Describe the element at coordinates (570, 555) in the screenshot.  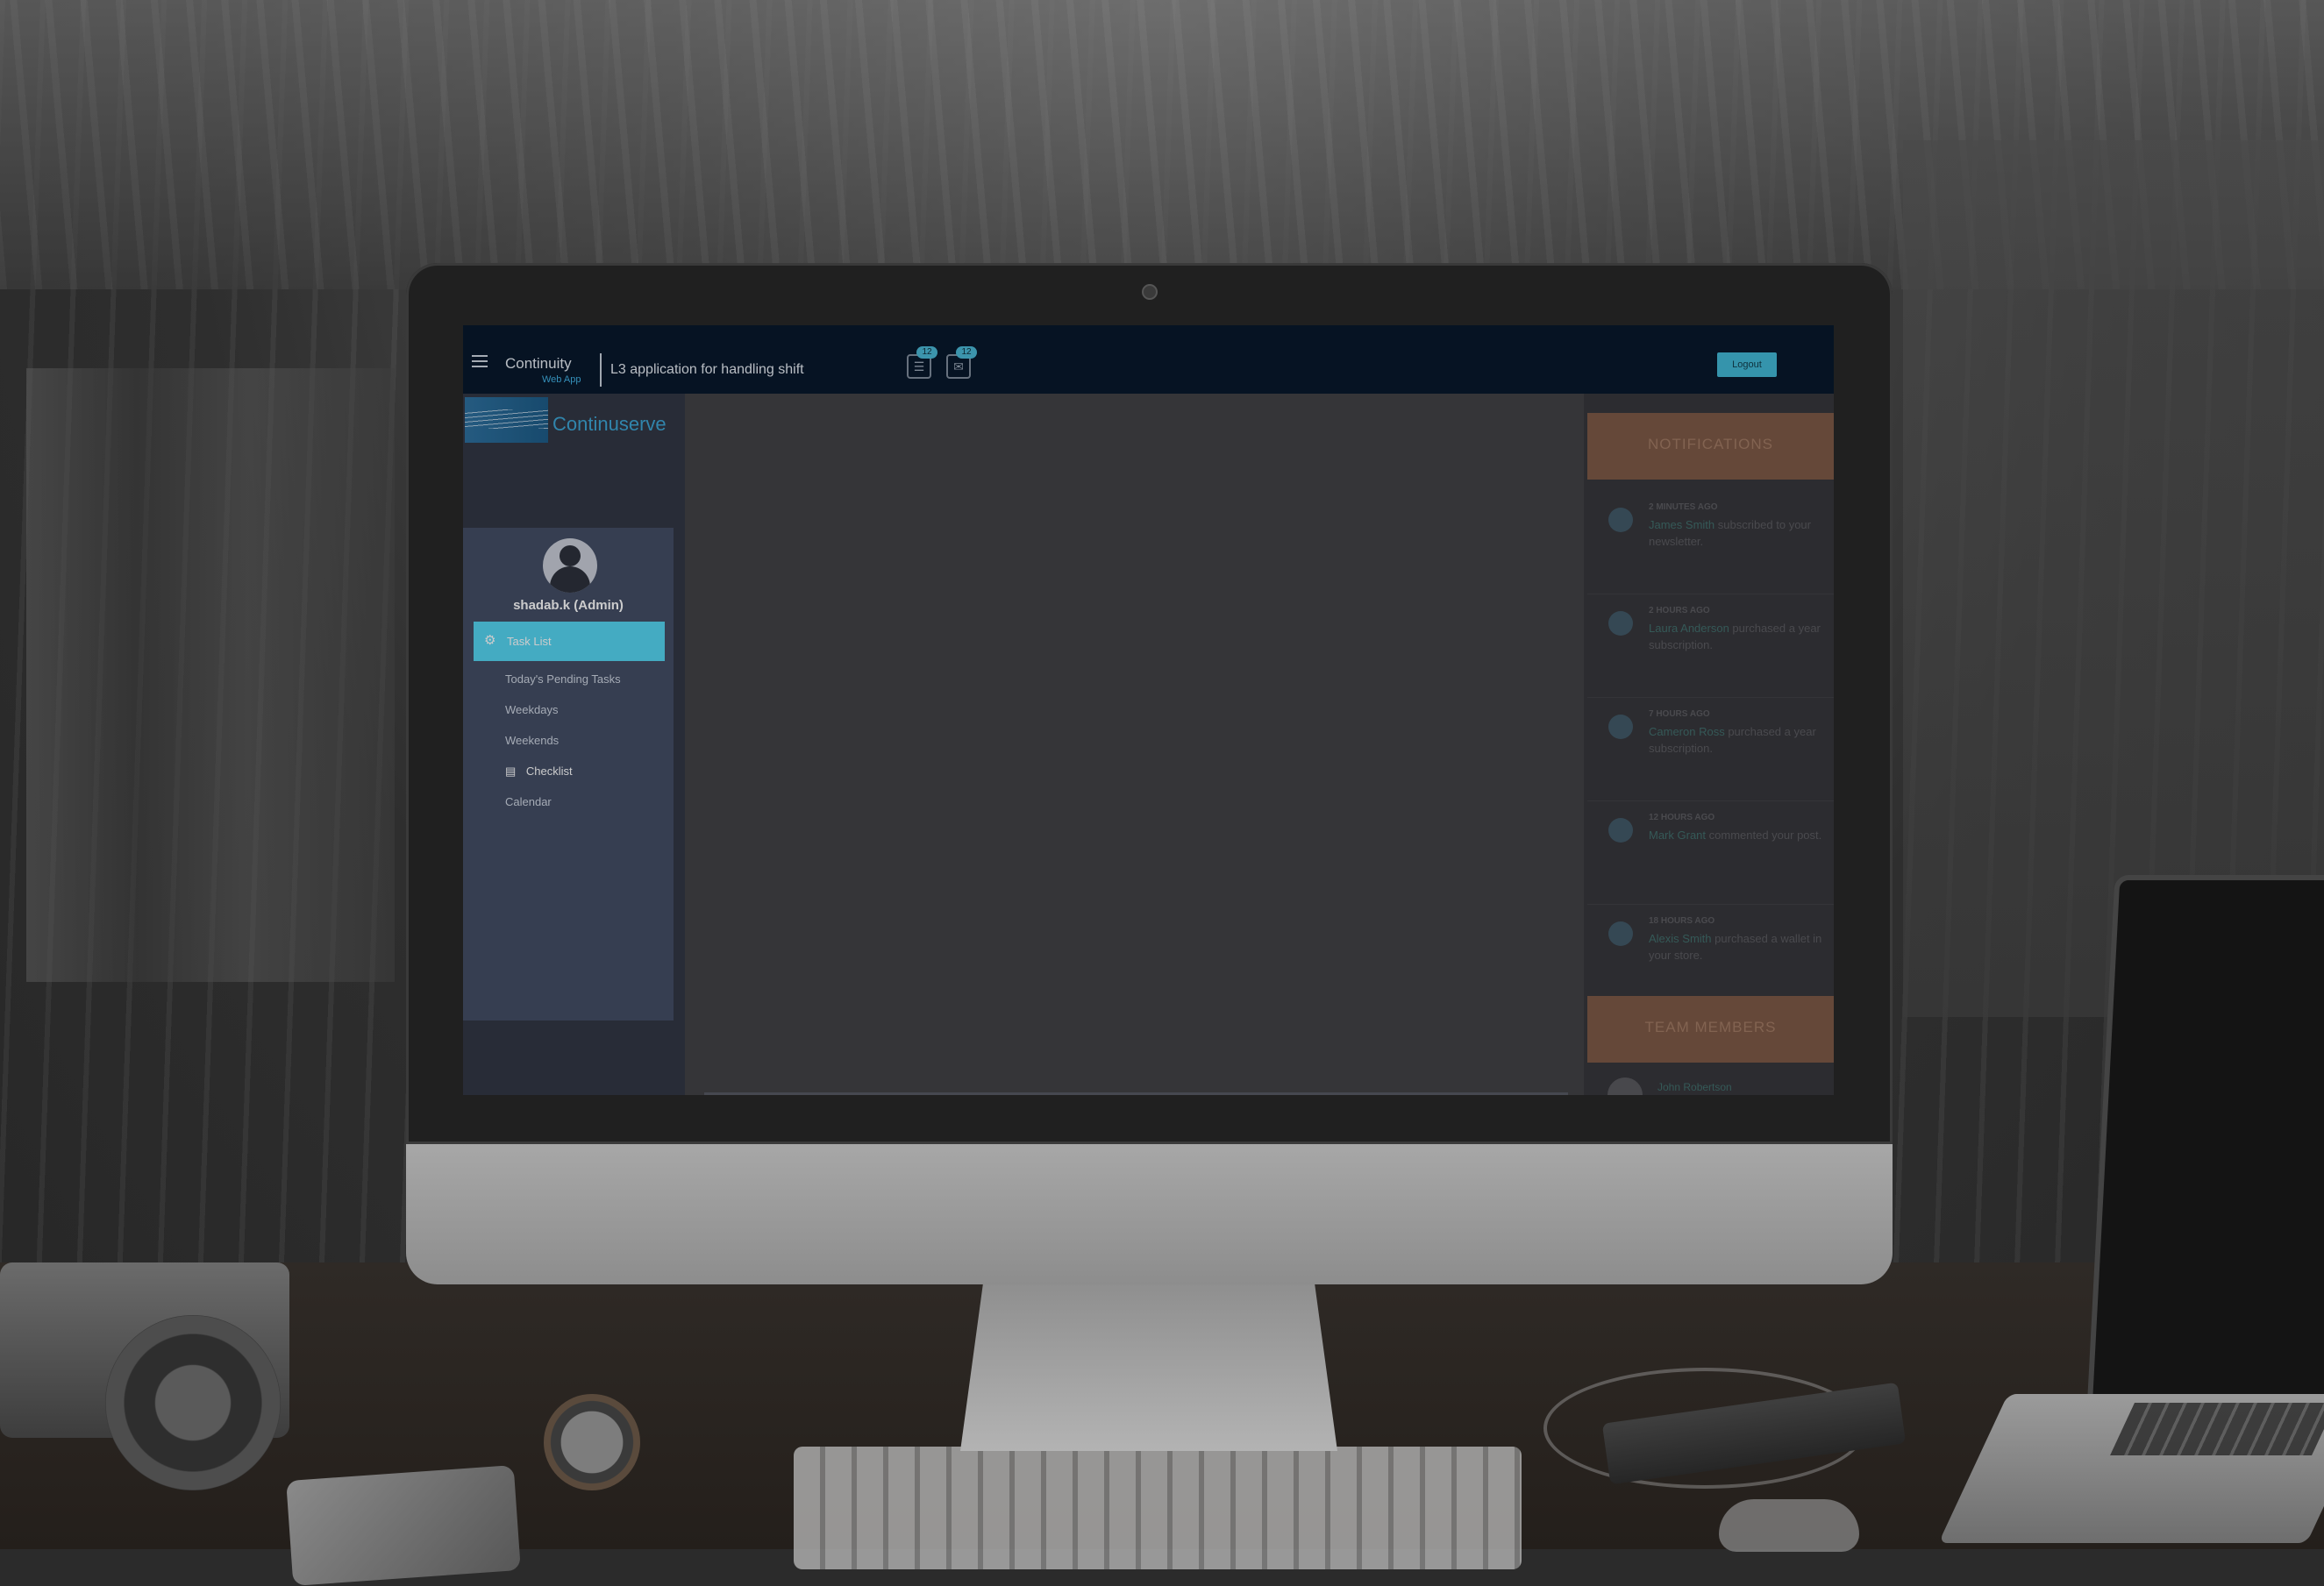
I see `avatar-head` at that location.